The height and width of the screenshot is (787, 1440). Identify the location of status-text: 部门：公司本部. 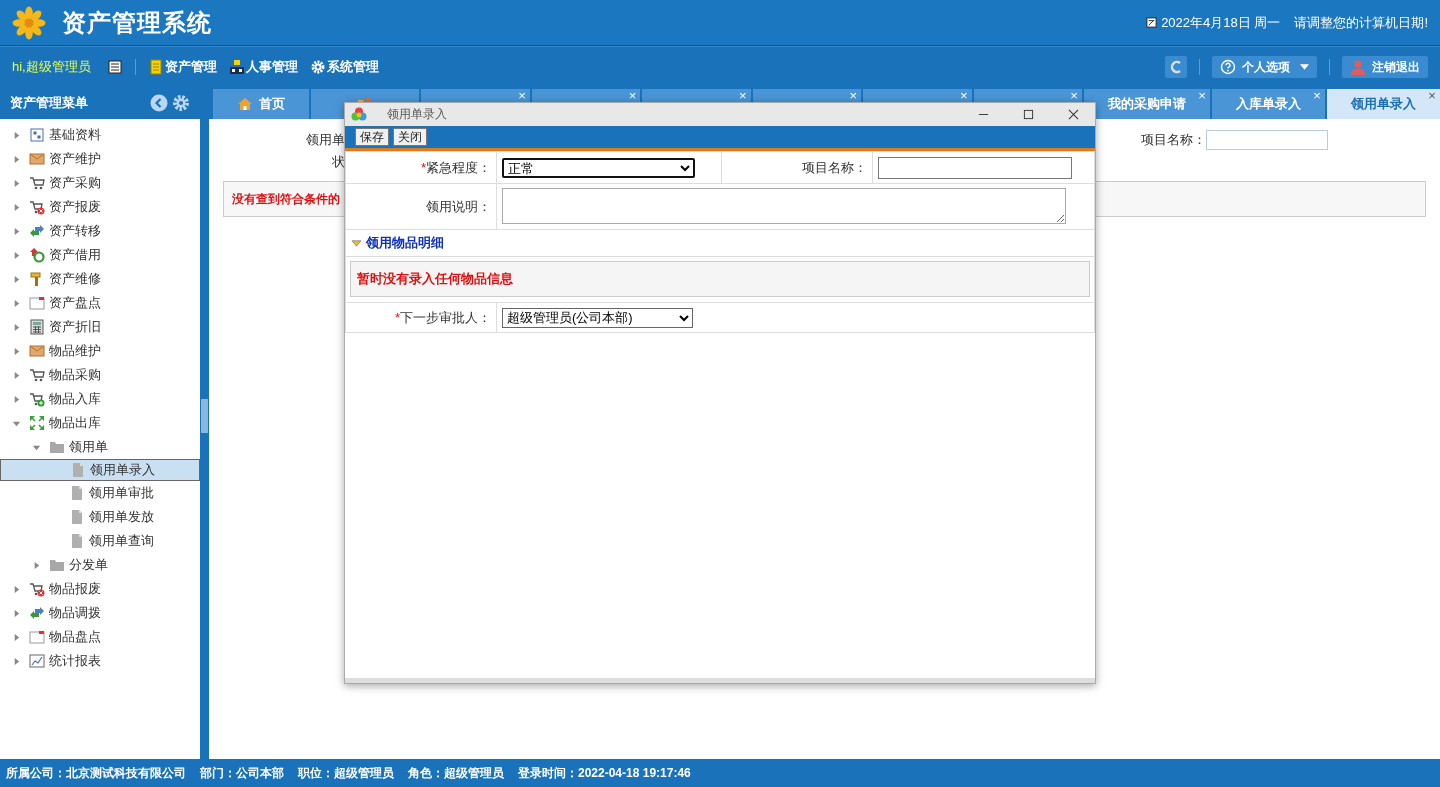
(242, 773).